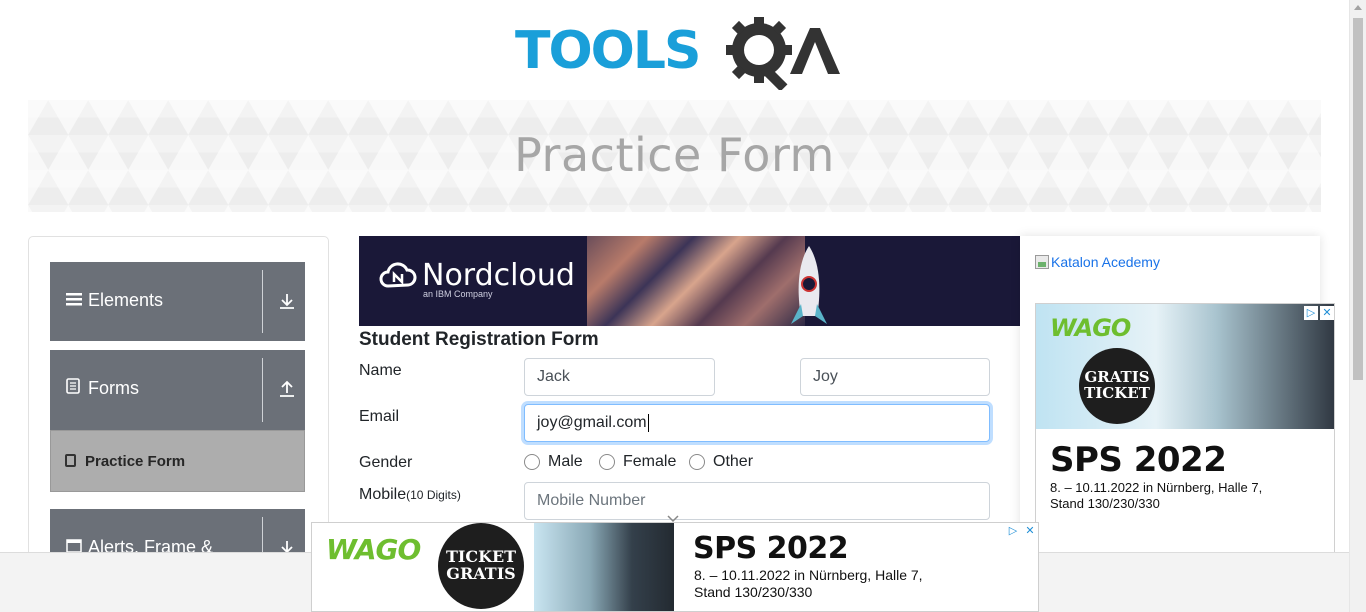 This screenshot has height=612, width=1366. I want to click on ad-photo, so click(604, 567).